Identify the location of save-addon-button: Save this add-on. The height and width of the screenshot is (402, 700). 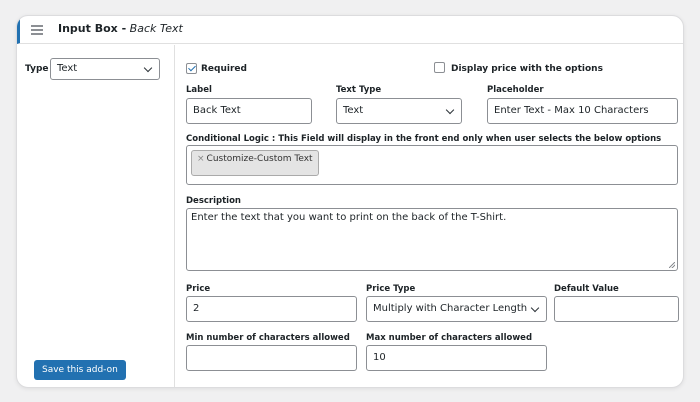
(80, 370).